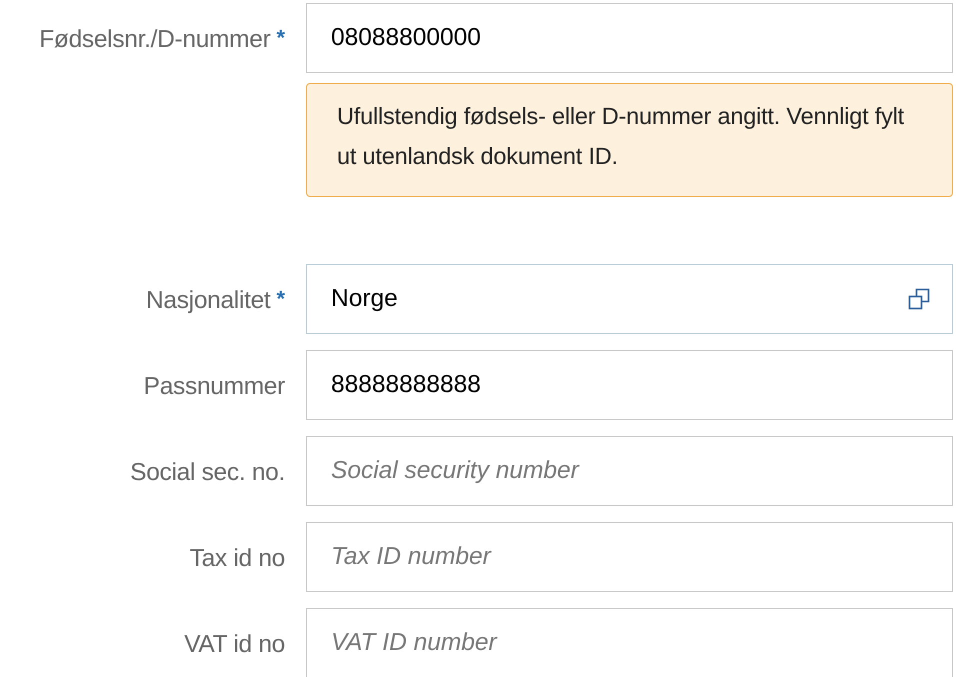 The width and height of the screenshot is (956, 677). I want to click on field-label: Tax id no, so click(237, 559).